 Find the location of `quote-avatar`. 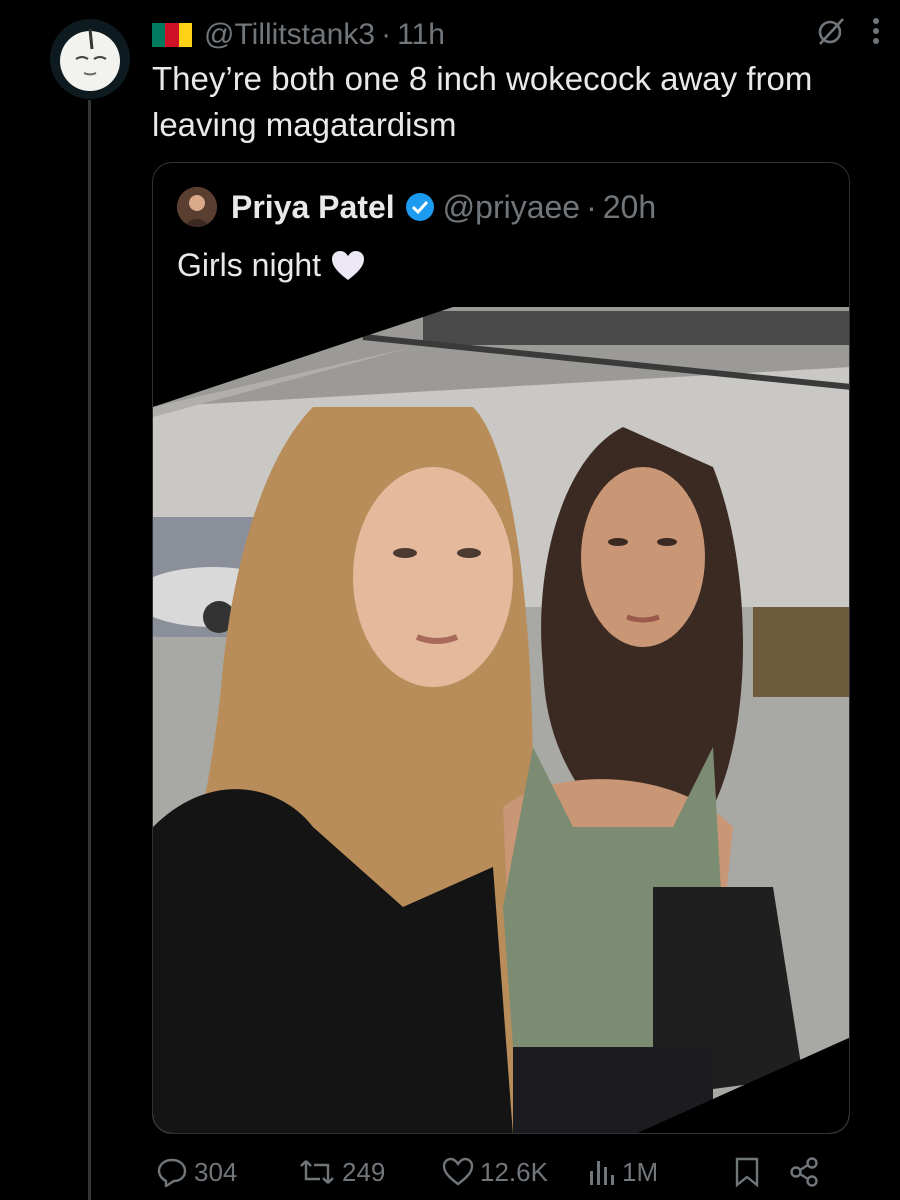

quote-avatar is located at coordinates (197, 207).